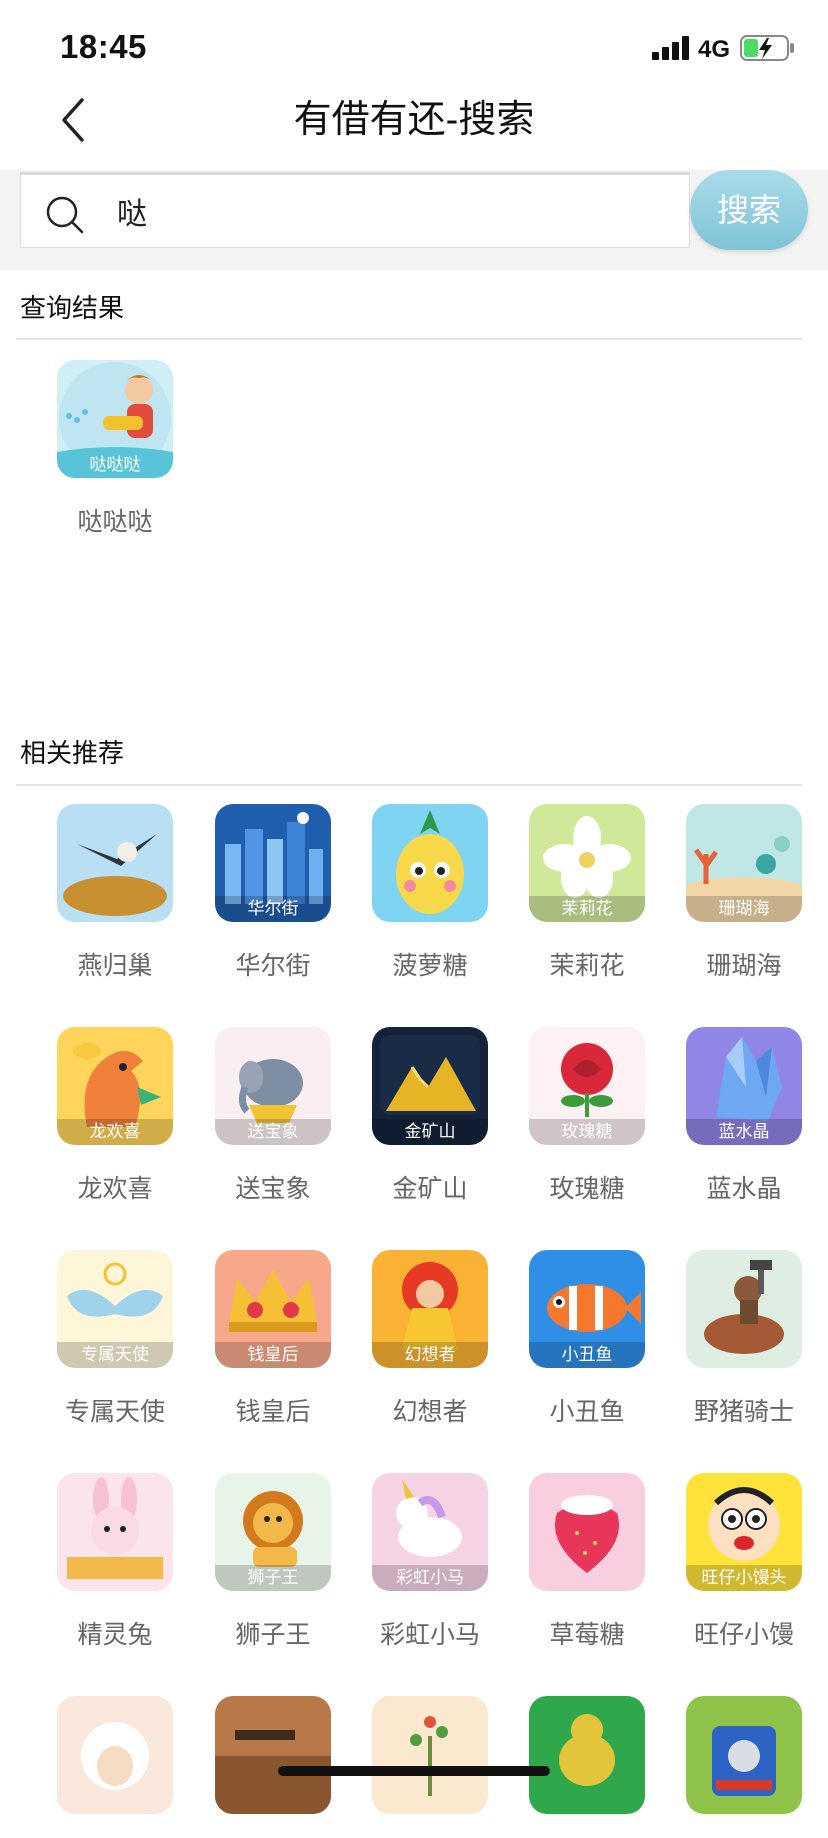 This screenshot has width=828, height=1838. I want to click on crown-icon: 钱皇后, so click(273, 1309).